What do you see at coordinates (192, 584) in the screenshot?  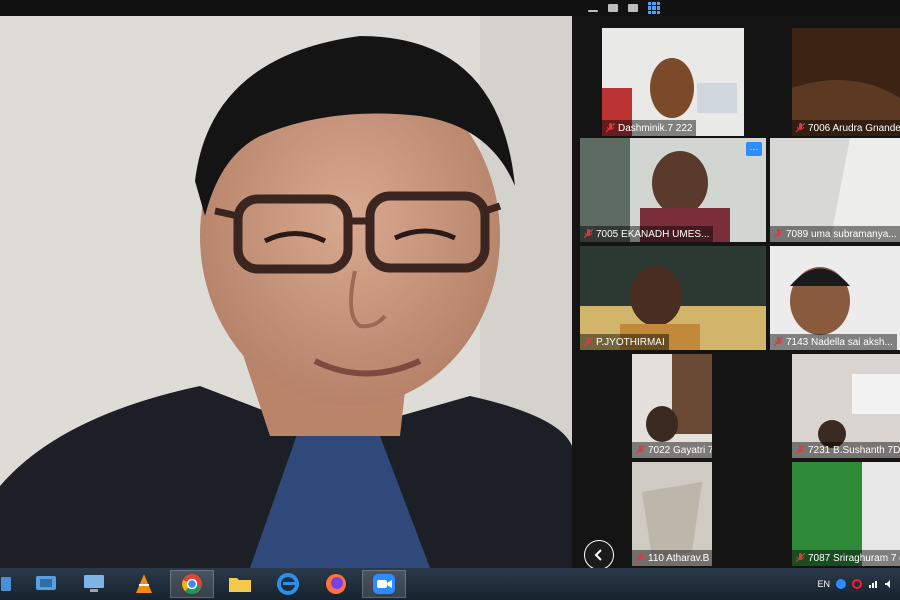 I see `chrome-icon` at bounding box center [192, 584].